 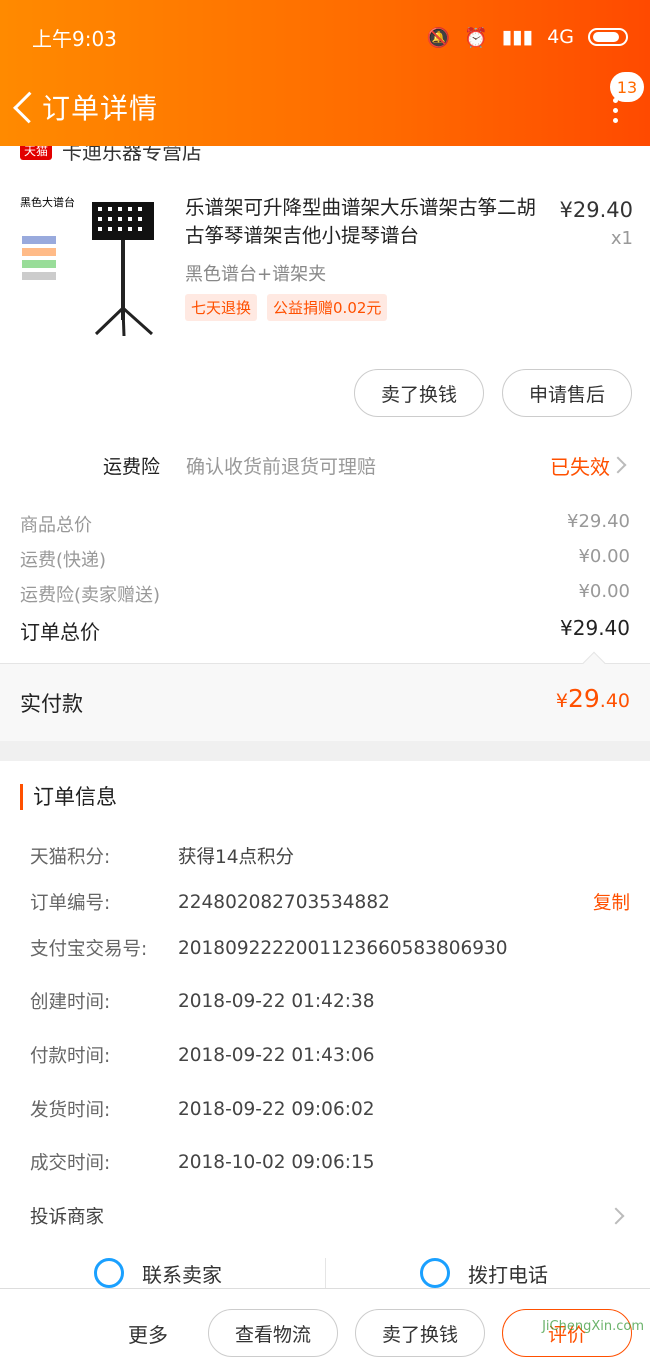 I want to click on view-logistics-button: 查看物流, so click(x=273, y=1333).